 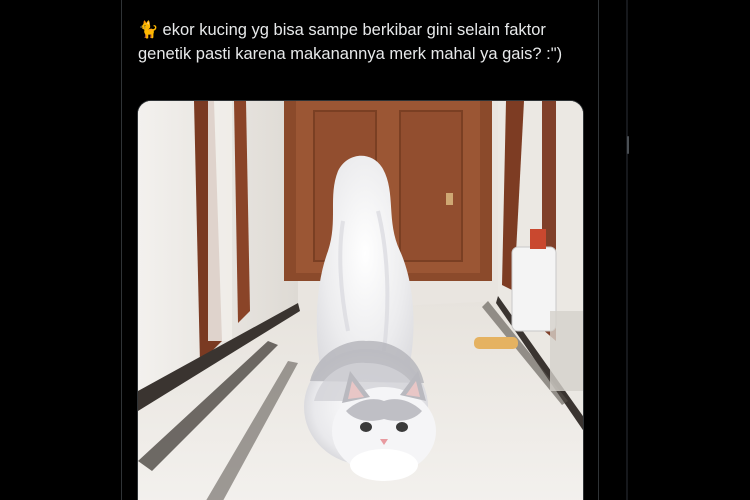 I want to click on sidebar-scroll-handle, so click(x=628, y=145).